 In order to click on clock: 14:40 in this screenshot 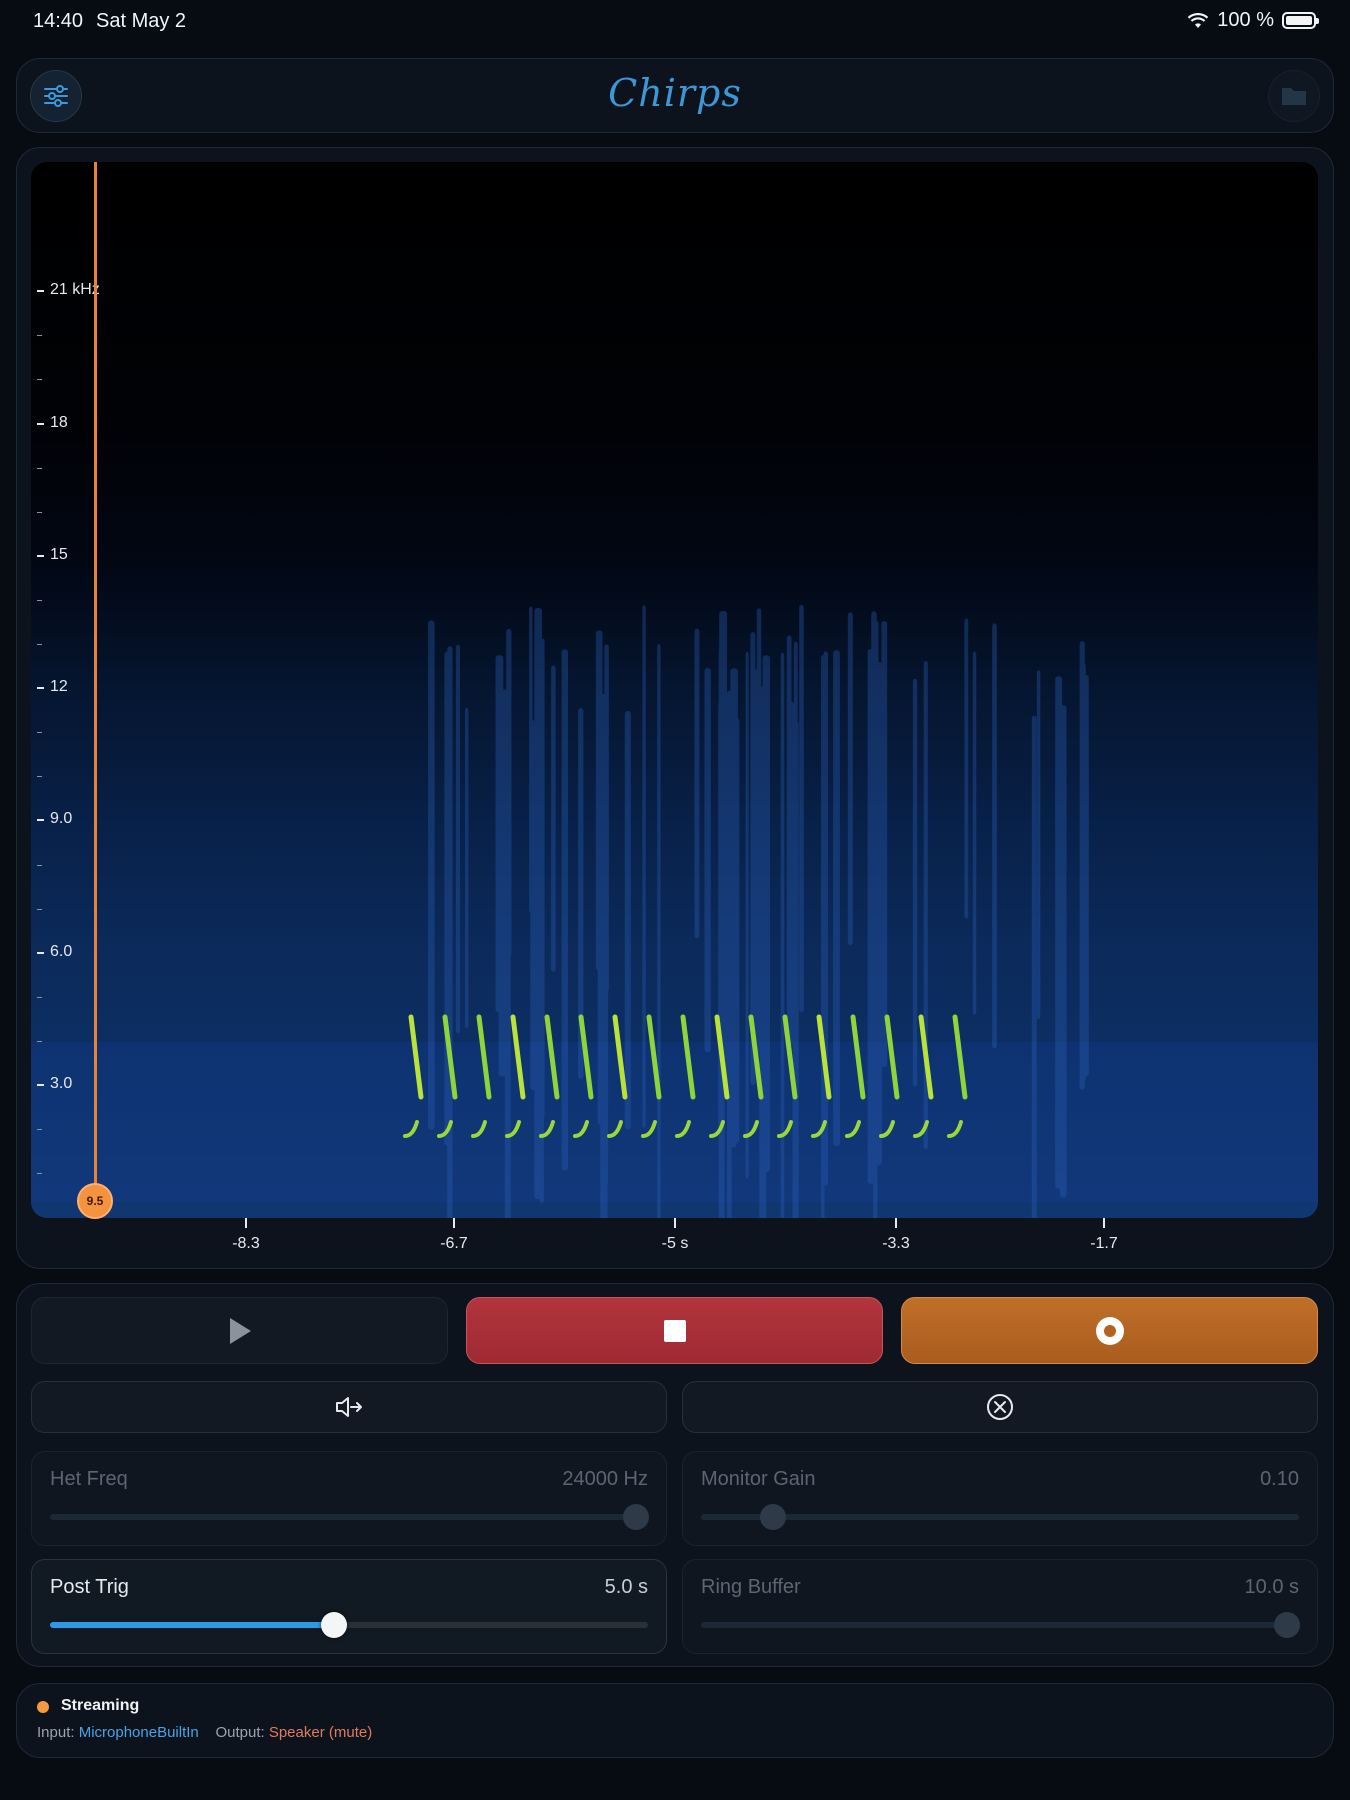, I will do `click(58, 21)`.